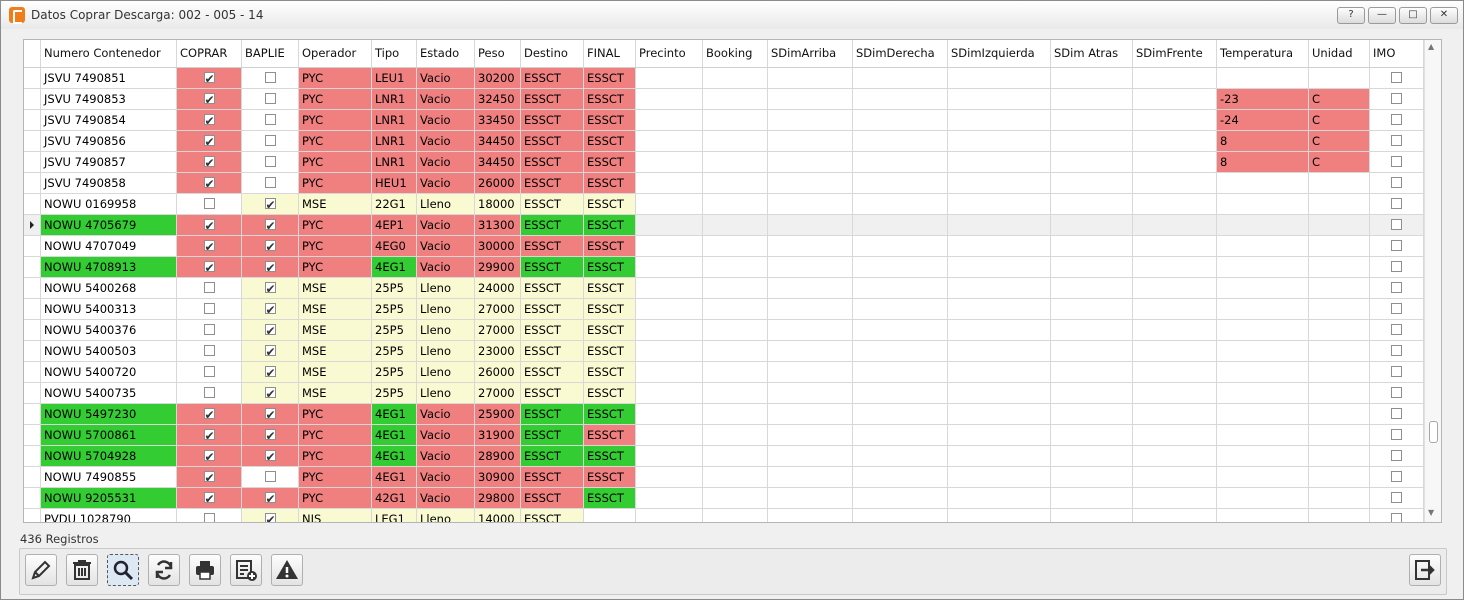 The width and height of the screenshot is (1464, 600). Describe the element at coordinates (610, 515) in the screenshot. I see `cell-final` at that location.